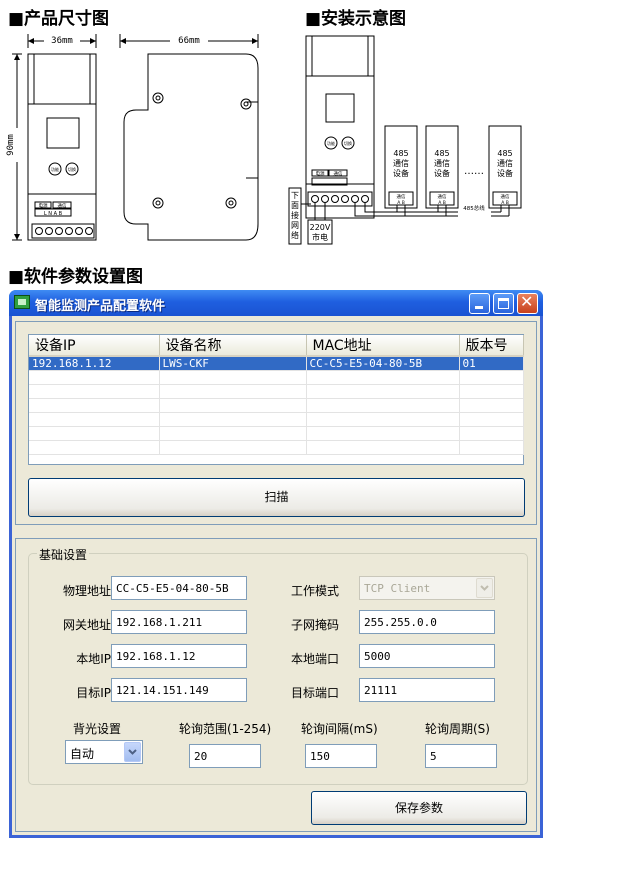 The image size is (630, 873). Describe the element at coordinates (401, 203) in the screenshot. I see `device-ab-label-1: A B` at that location.